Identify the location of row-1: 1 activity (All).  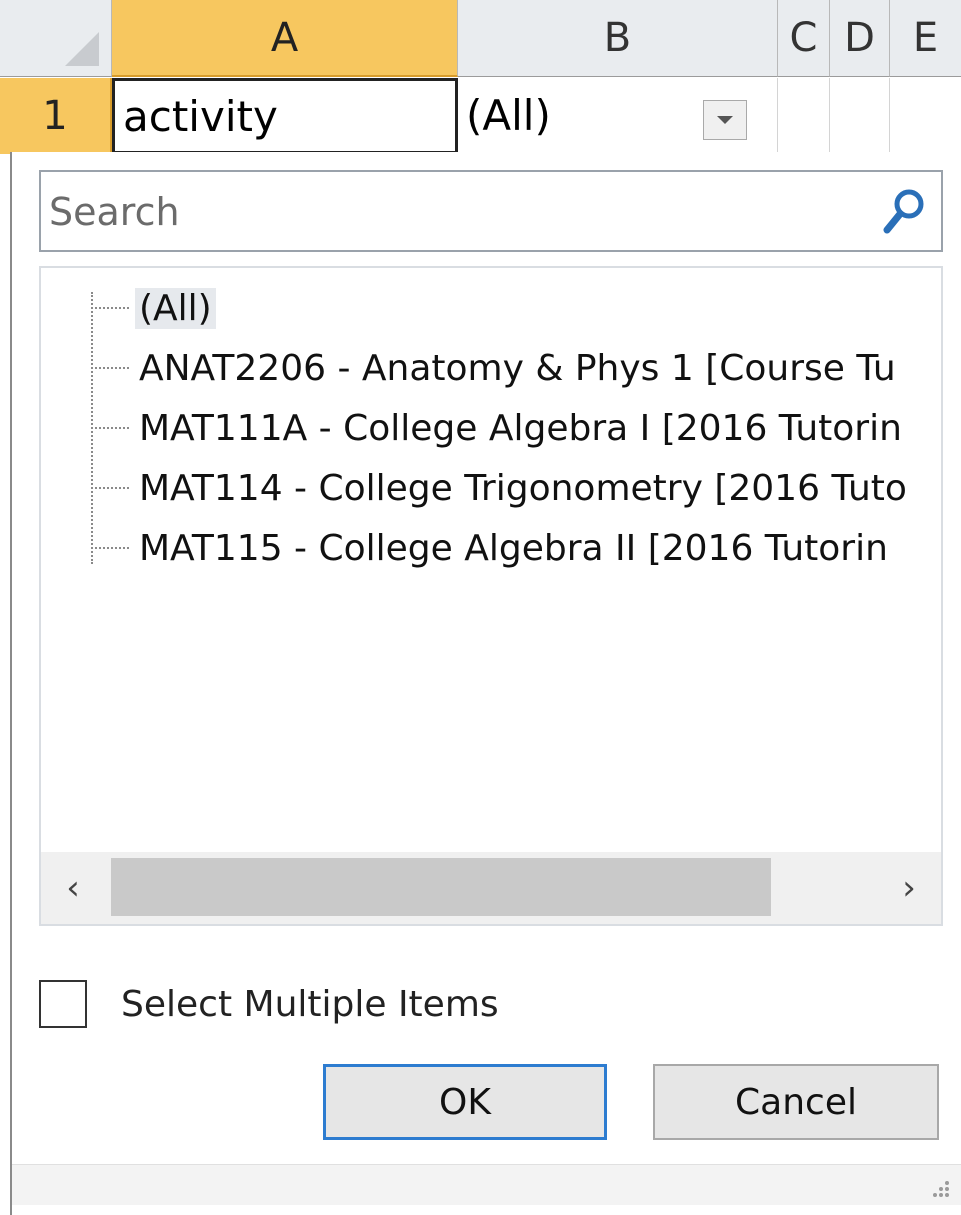
(480, 116).